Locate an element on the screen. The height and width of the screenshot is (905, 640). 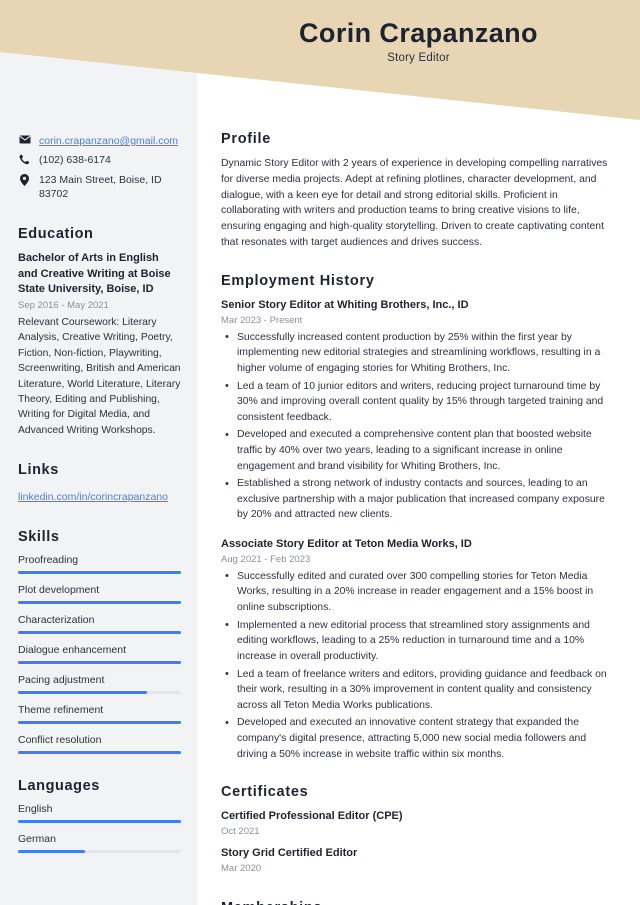
language-item: English is located at coordinates (99, 813).